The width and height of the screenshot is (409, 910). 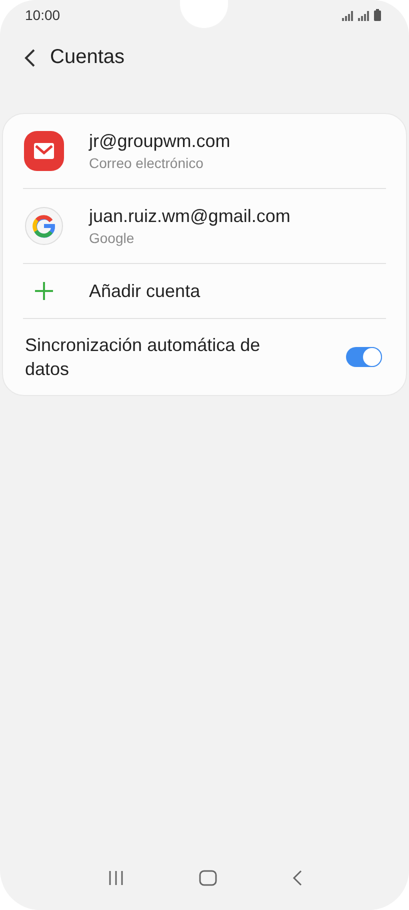 I want to click on account-type: Google, so click(x=112, y=238).